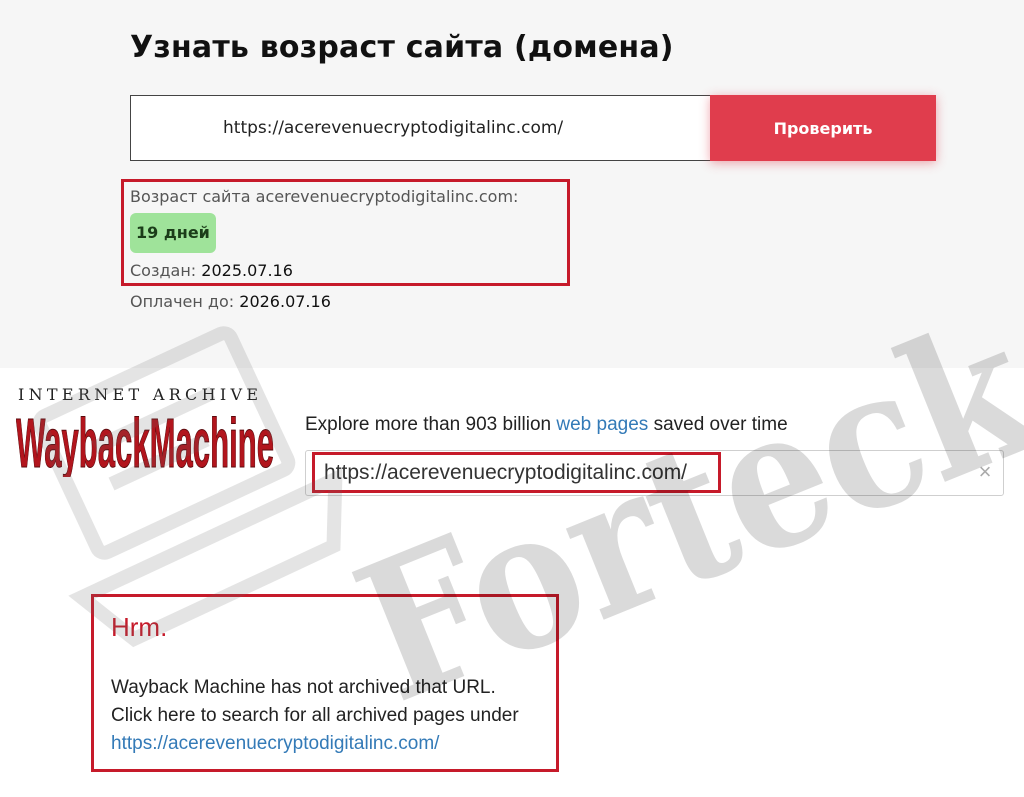 The width and height of the screenshot is (1024, 797). What do you see at coordinates (247, 270) in the screenshot?
I see `created-value: 2025.07.16` at bounding box center [247, 270].